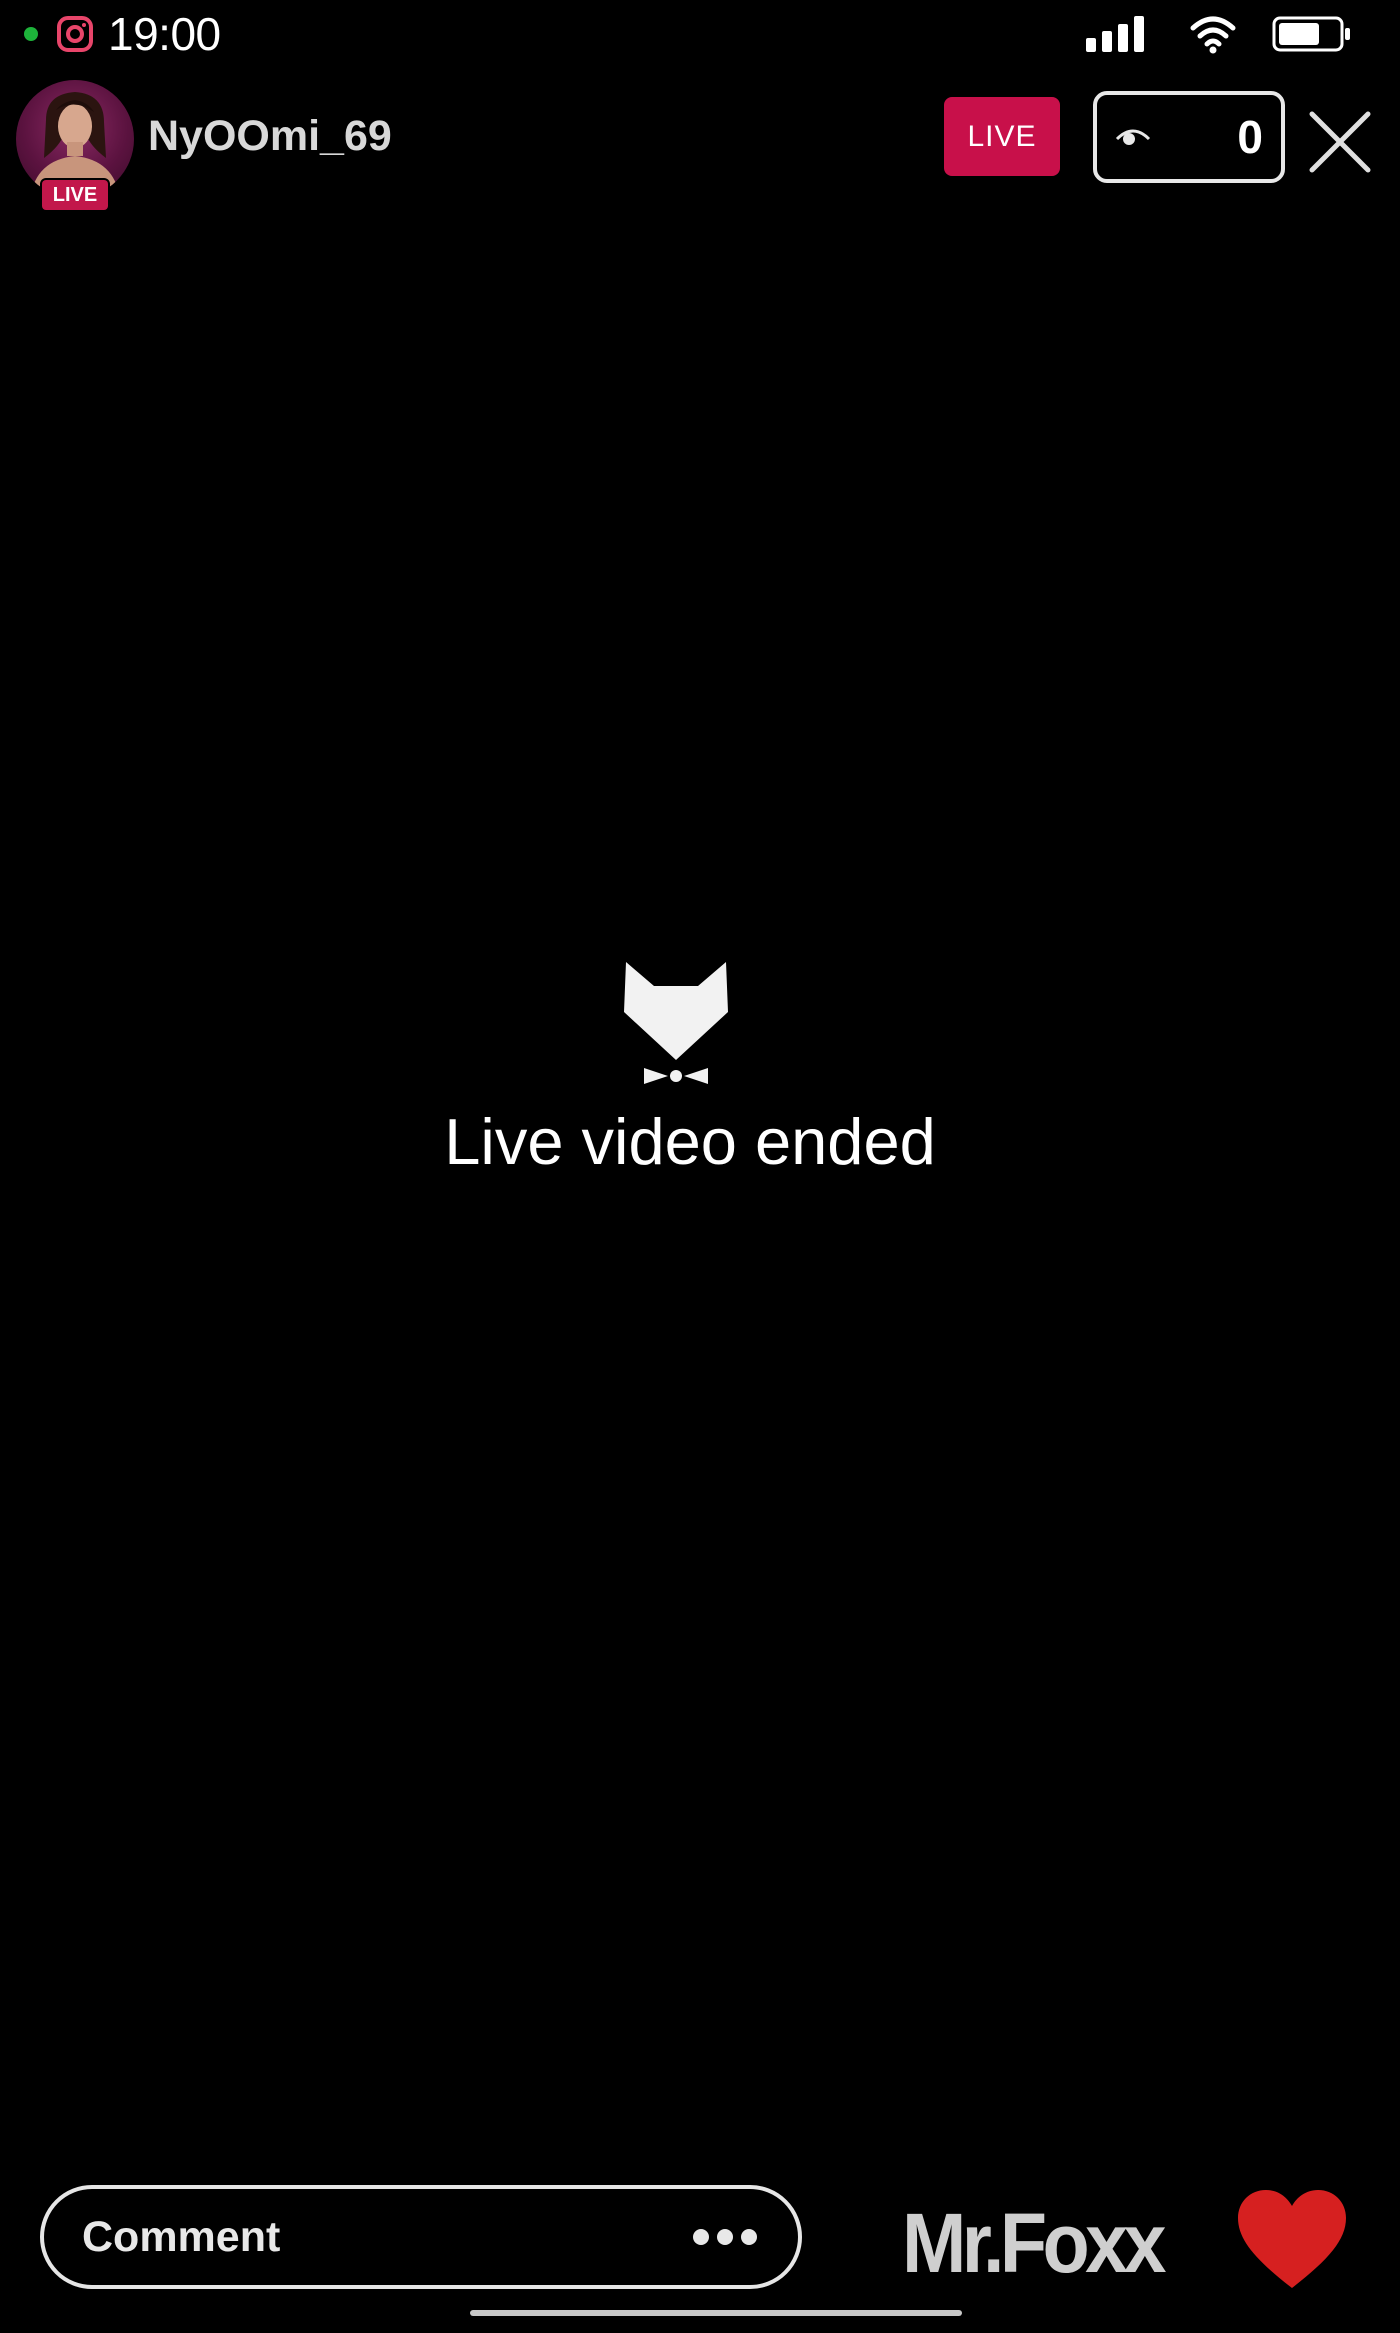  Describe the element at coordinates (75, 195) in the screenshot. I see `avatar-live-badge: LIVE` at that location.